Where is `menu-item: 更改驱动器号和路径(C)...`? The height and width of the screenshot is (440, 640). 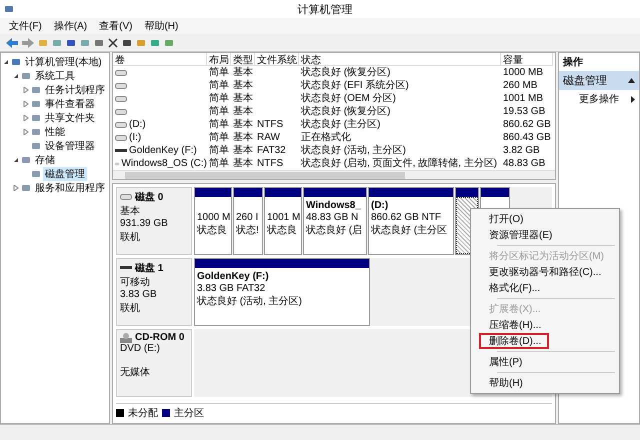 menu-item: 更改驱动器号和路径(C)... is located at coordinates (547, 272).